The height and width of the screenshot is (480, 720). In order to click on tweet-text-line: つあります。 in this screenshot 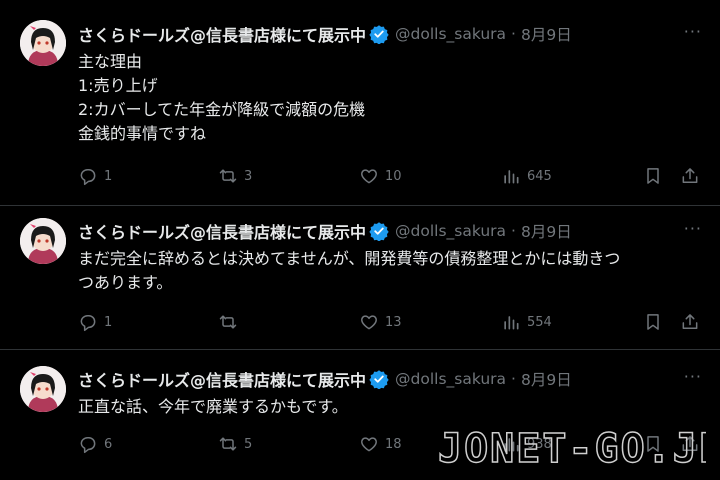, I will do `click(125, 282)`.